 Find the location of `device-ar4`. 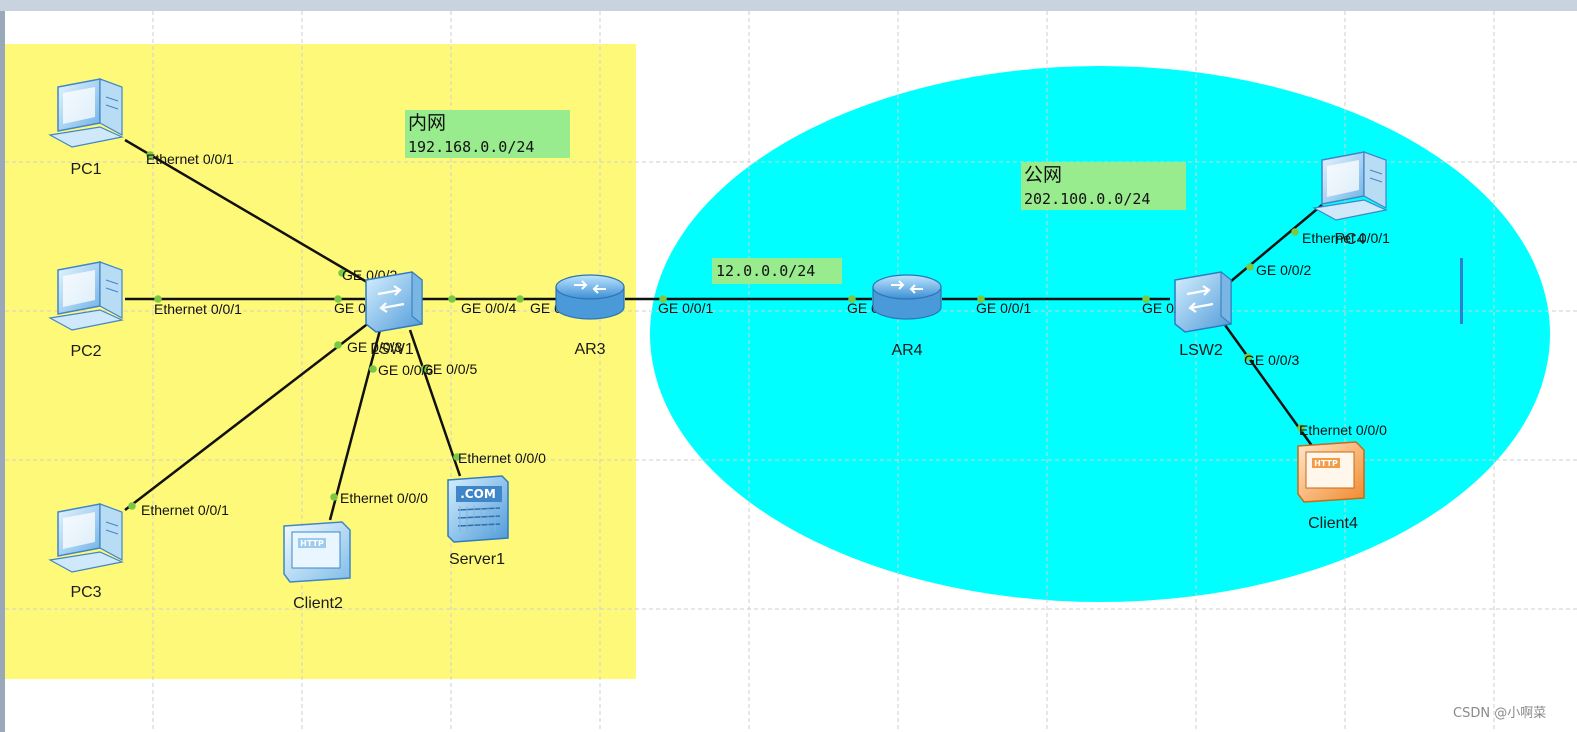

device-ar4 is located at coordinates (907, 297).